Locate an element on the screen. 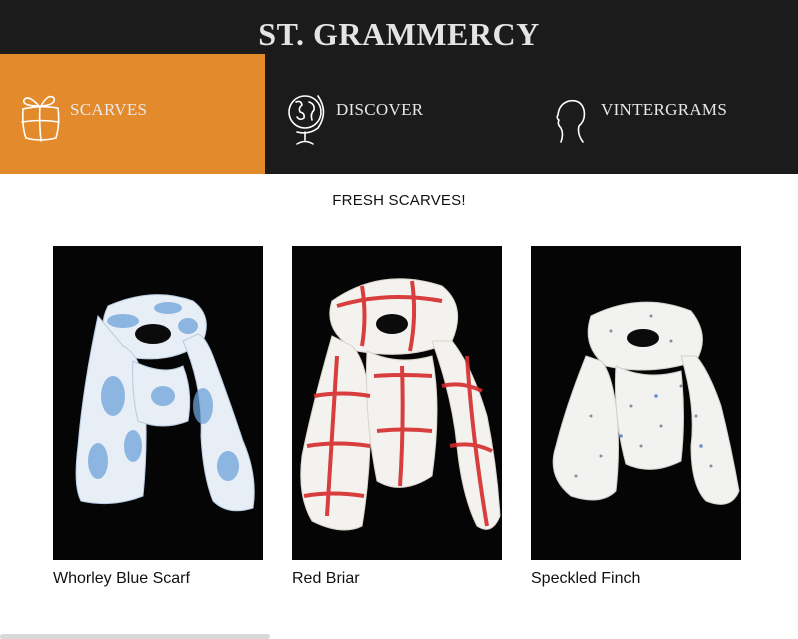 The width and height of the screenshot is (798, 639). nav-label-vintergrams: VINTERGRAMS is located at coordinates (664, 109).